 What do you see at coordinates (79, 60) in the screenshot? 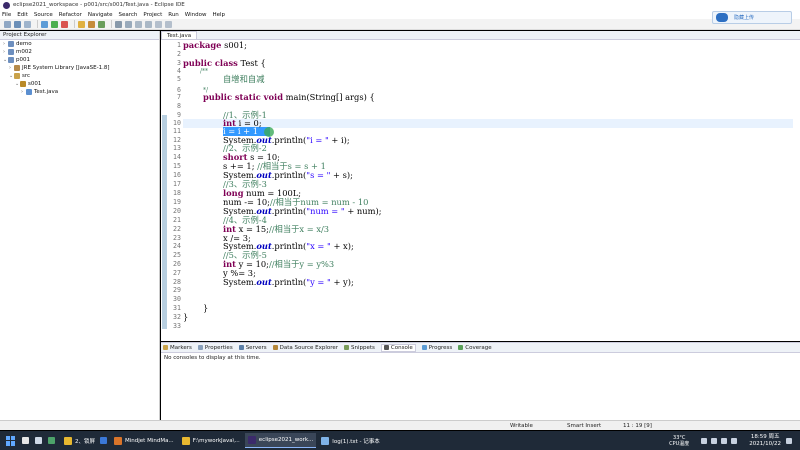
I see `tree-item-p001: ⌄ p001` at bounding box center [79, 60].